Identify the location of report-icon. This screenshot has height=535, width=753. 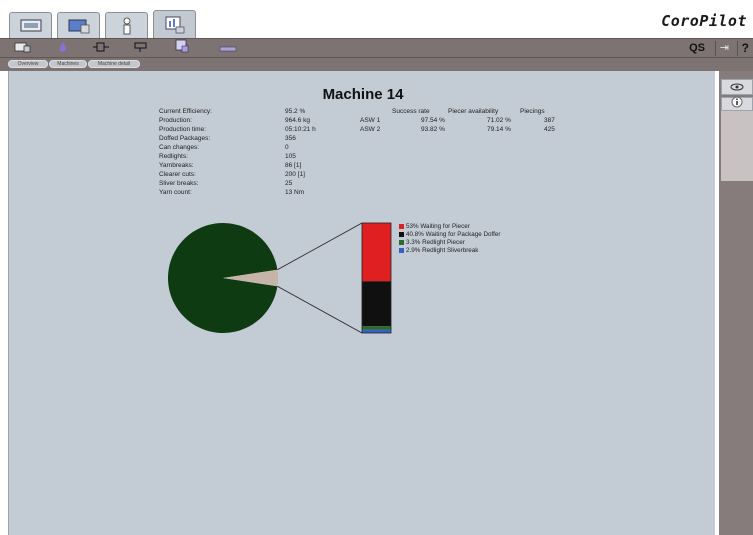
(175, 25).